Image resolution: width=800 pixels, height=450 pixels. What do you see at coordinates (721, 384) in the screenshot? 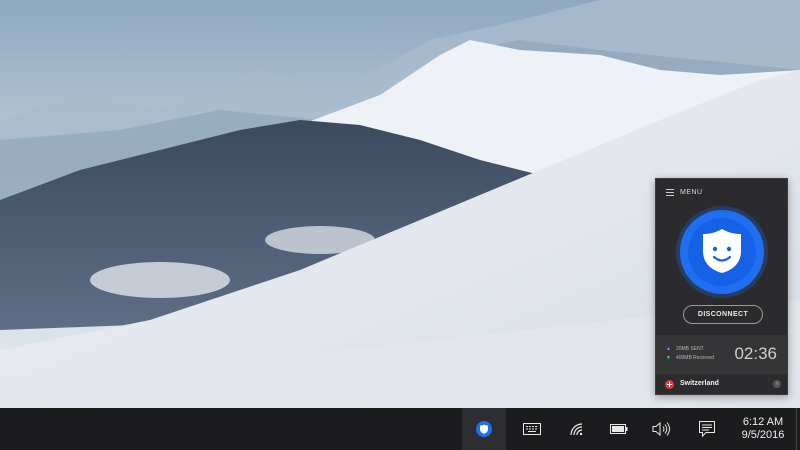
I see `location-selector: Switzerland i` at bounding box center [721, 384].